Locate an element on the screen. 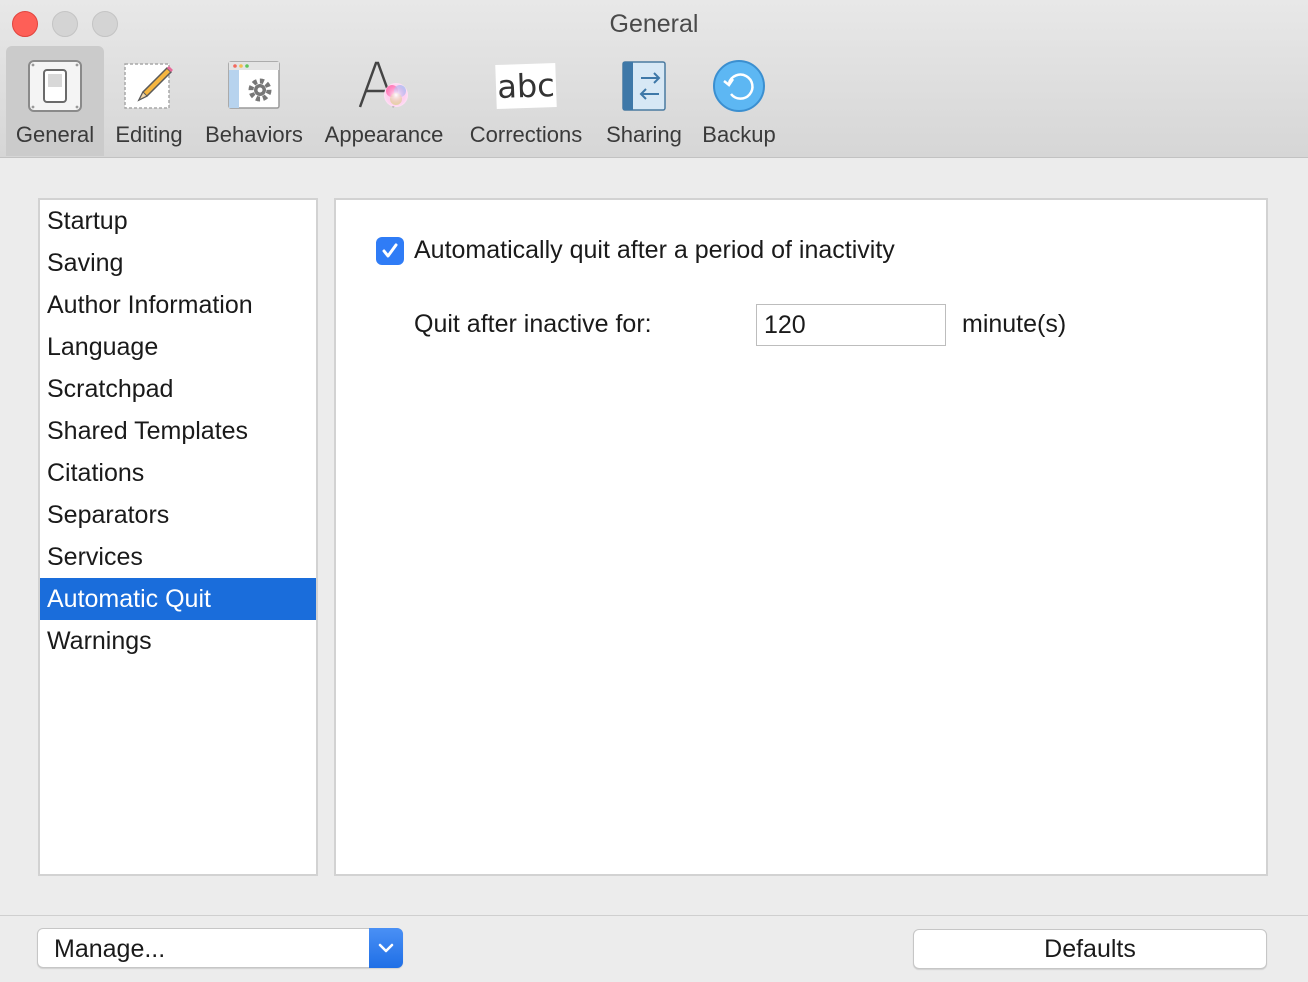 Image resolution: width=1308 pixels, height=982 pixels. toolbar-tab-backup: Backup is located at coordinates (739, 101).